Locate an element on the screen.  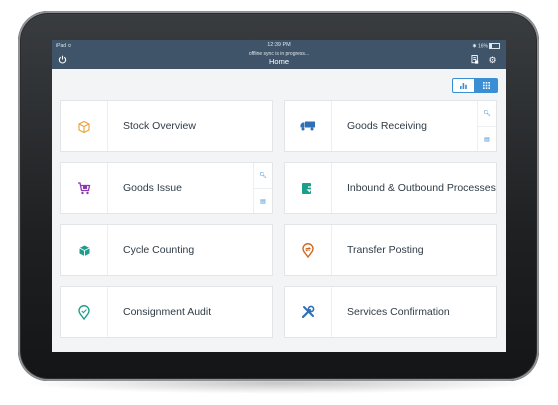
tile-label: Goods Issue is located at coordinates (152, 187).